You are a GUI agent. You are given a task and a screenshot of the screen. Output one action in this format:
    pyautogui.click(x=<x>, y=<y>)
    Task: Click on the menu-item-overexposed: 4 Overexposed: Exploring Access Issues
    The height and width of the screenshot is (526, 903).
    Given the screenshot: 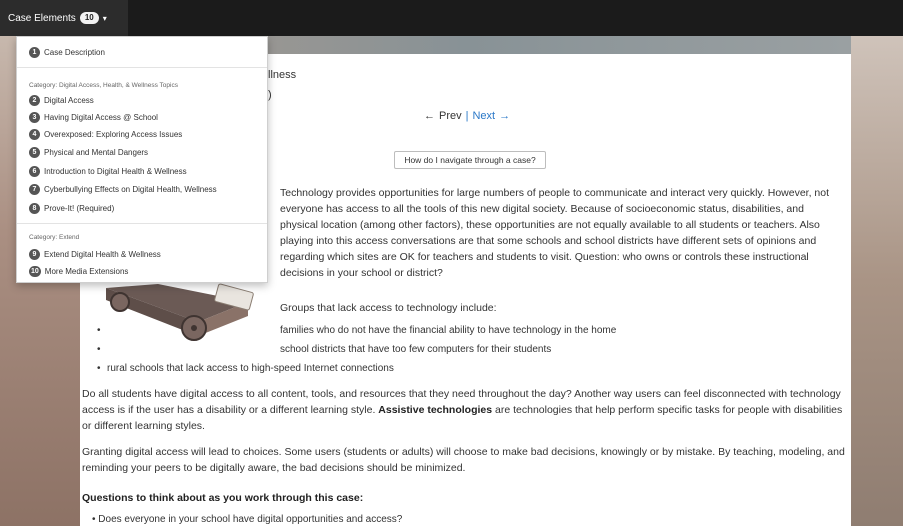 What is the action you would take?
    pyautogui.click(x=105, y=134)
    